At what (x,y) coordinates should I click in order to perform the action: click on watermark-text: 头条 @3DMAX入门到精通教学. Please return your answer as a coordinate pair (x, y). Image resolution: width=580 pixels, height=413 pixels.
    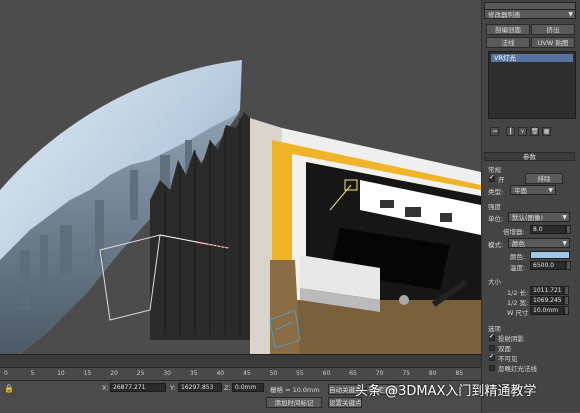
    Looking at the image, I should click on (446, 391).